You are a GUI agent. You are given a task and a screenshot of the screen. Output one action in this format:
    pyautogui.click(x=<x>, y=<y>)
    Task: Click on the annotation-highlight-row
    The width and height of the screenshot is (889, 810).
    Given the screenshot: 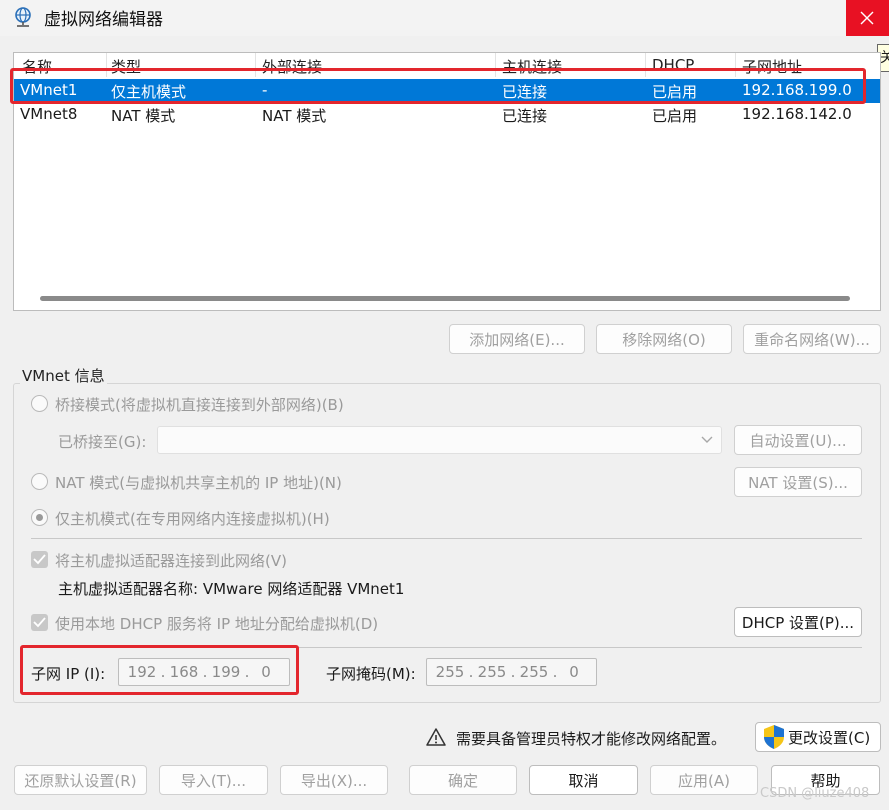 What is the action you would take?
    pyautogui.click(x=438, y=86)
    